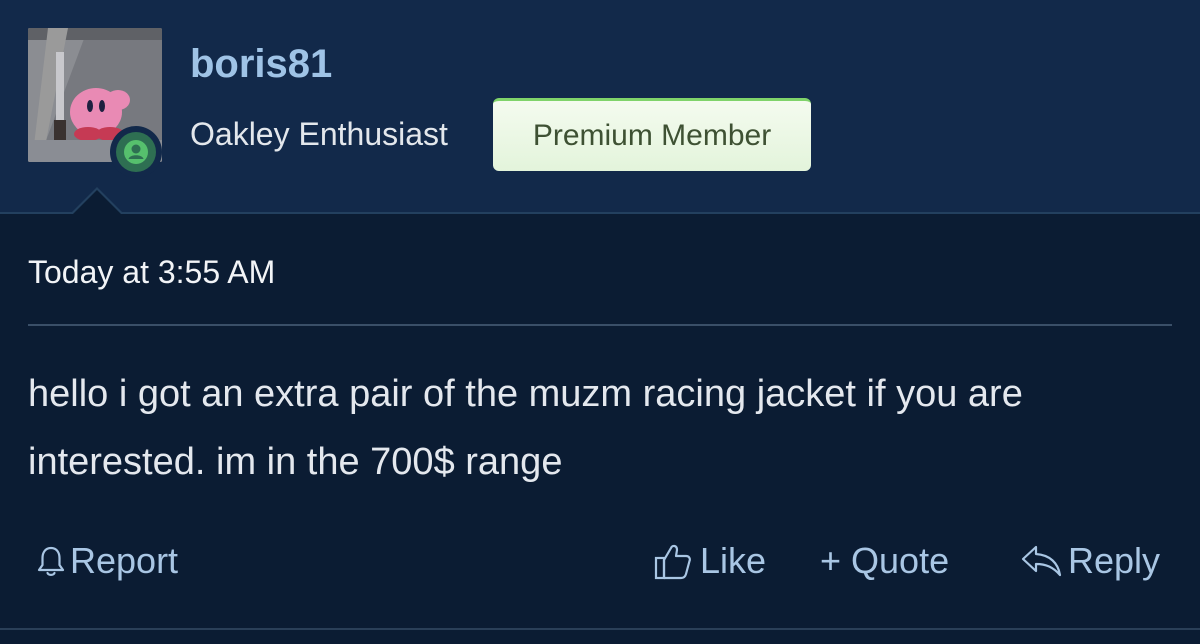  Describe the element at coordinates (1043, 561) in the screenshot. I see `reply-arrow-icon` at that location.